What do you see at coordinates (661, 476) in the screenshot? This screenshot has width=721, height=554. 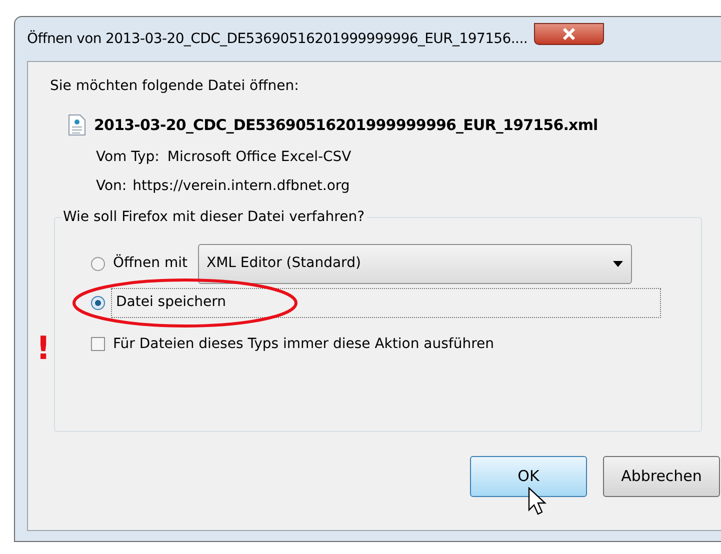 I see `dialog-button: Abbrechen` at bounding box center [661, 476].